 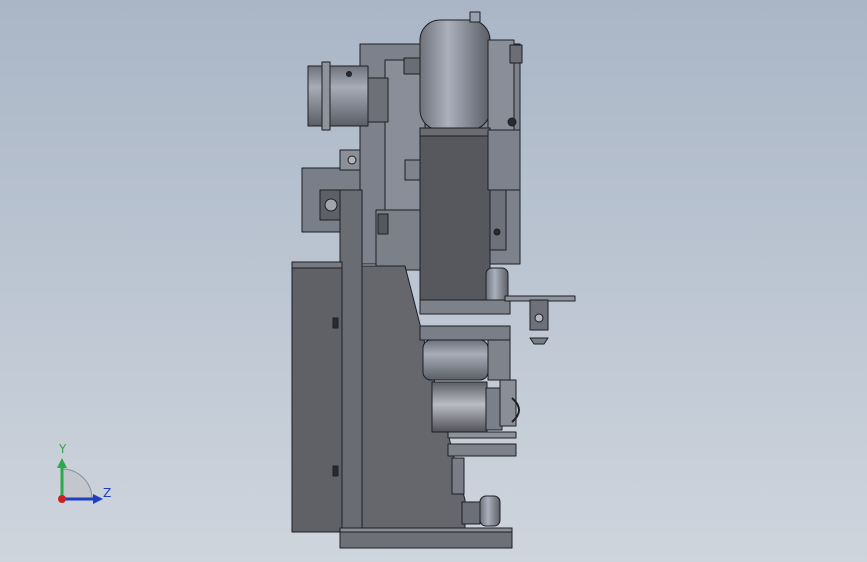 I want to click on triad-x-origin, so click(x=62, y=499).